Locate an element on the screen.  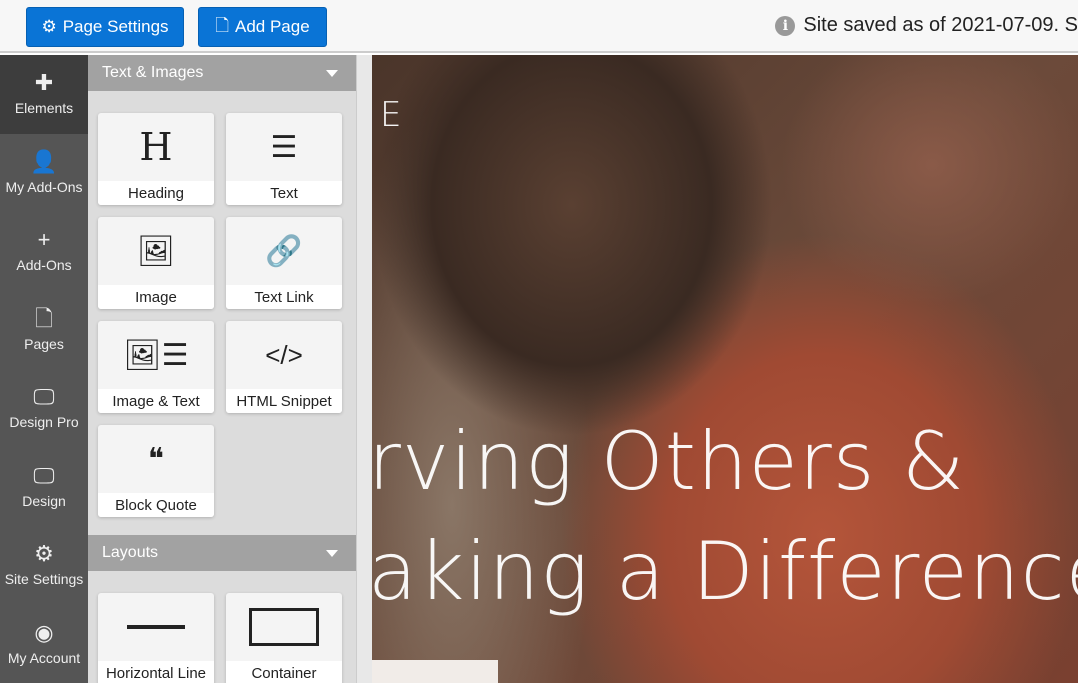
sidebar-item-site-settings: ⚙ Site Settings is located at coordinates (44, 565).